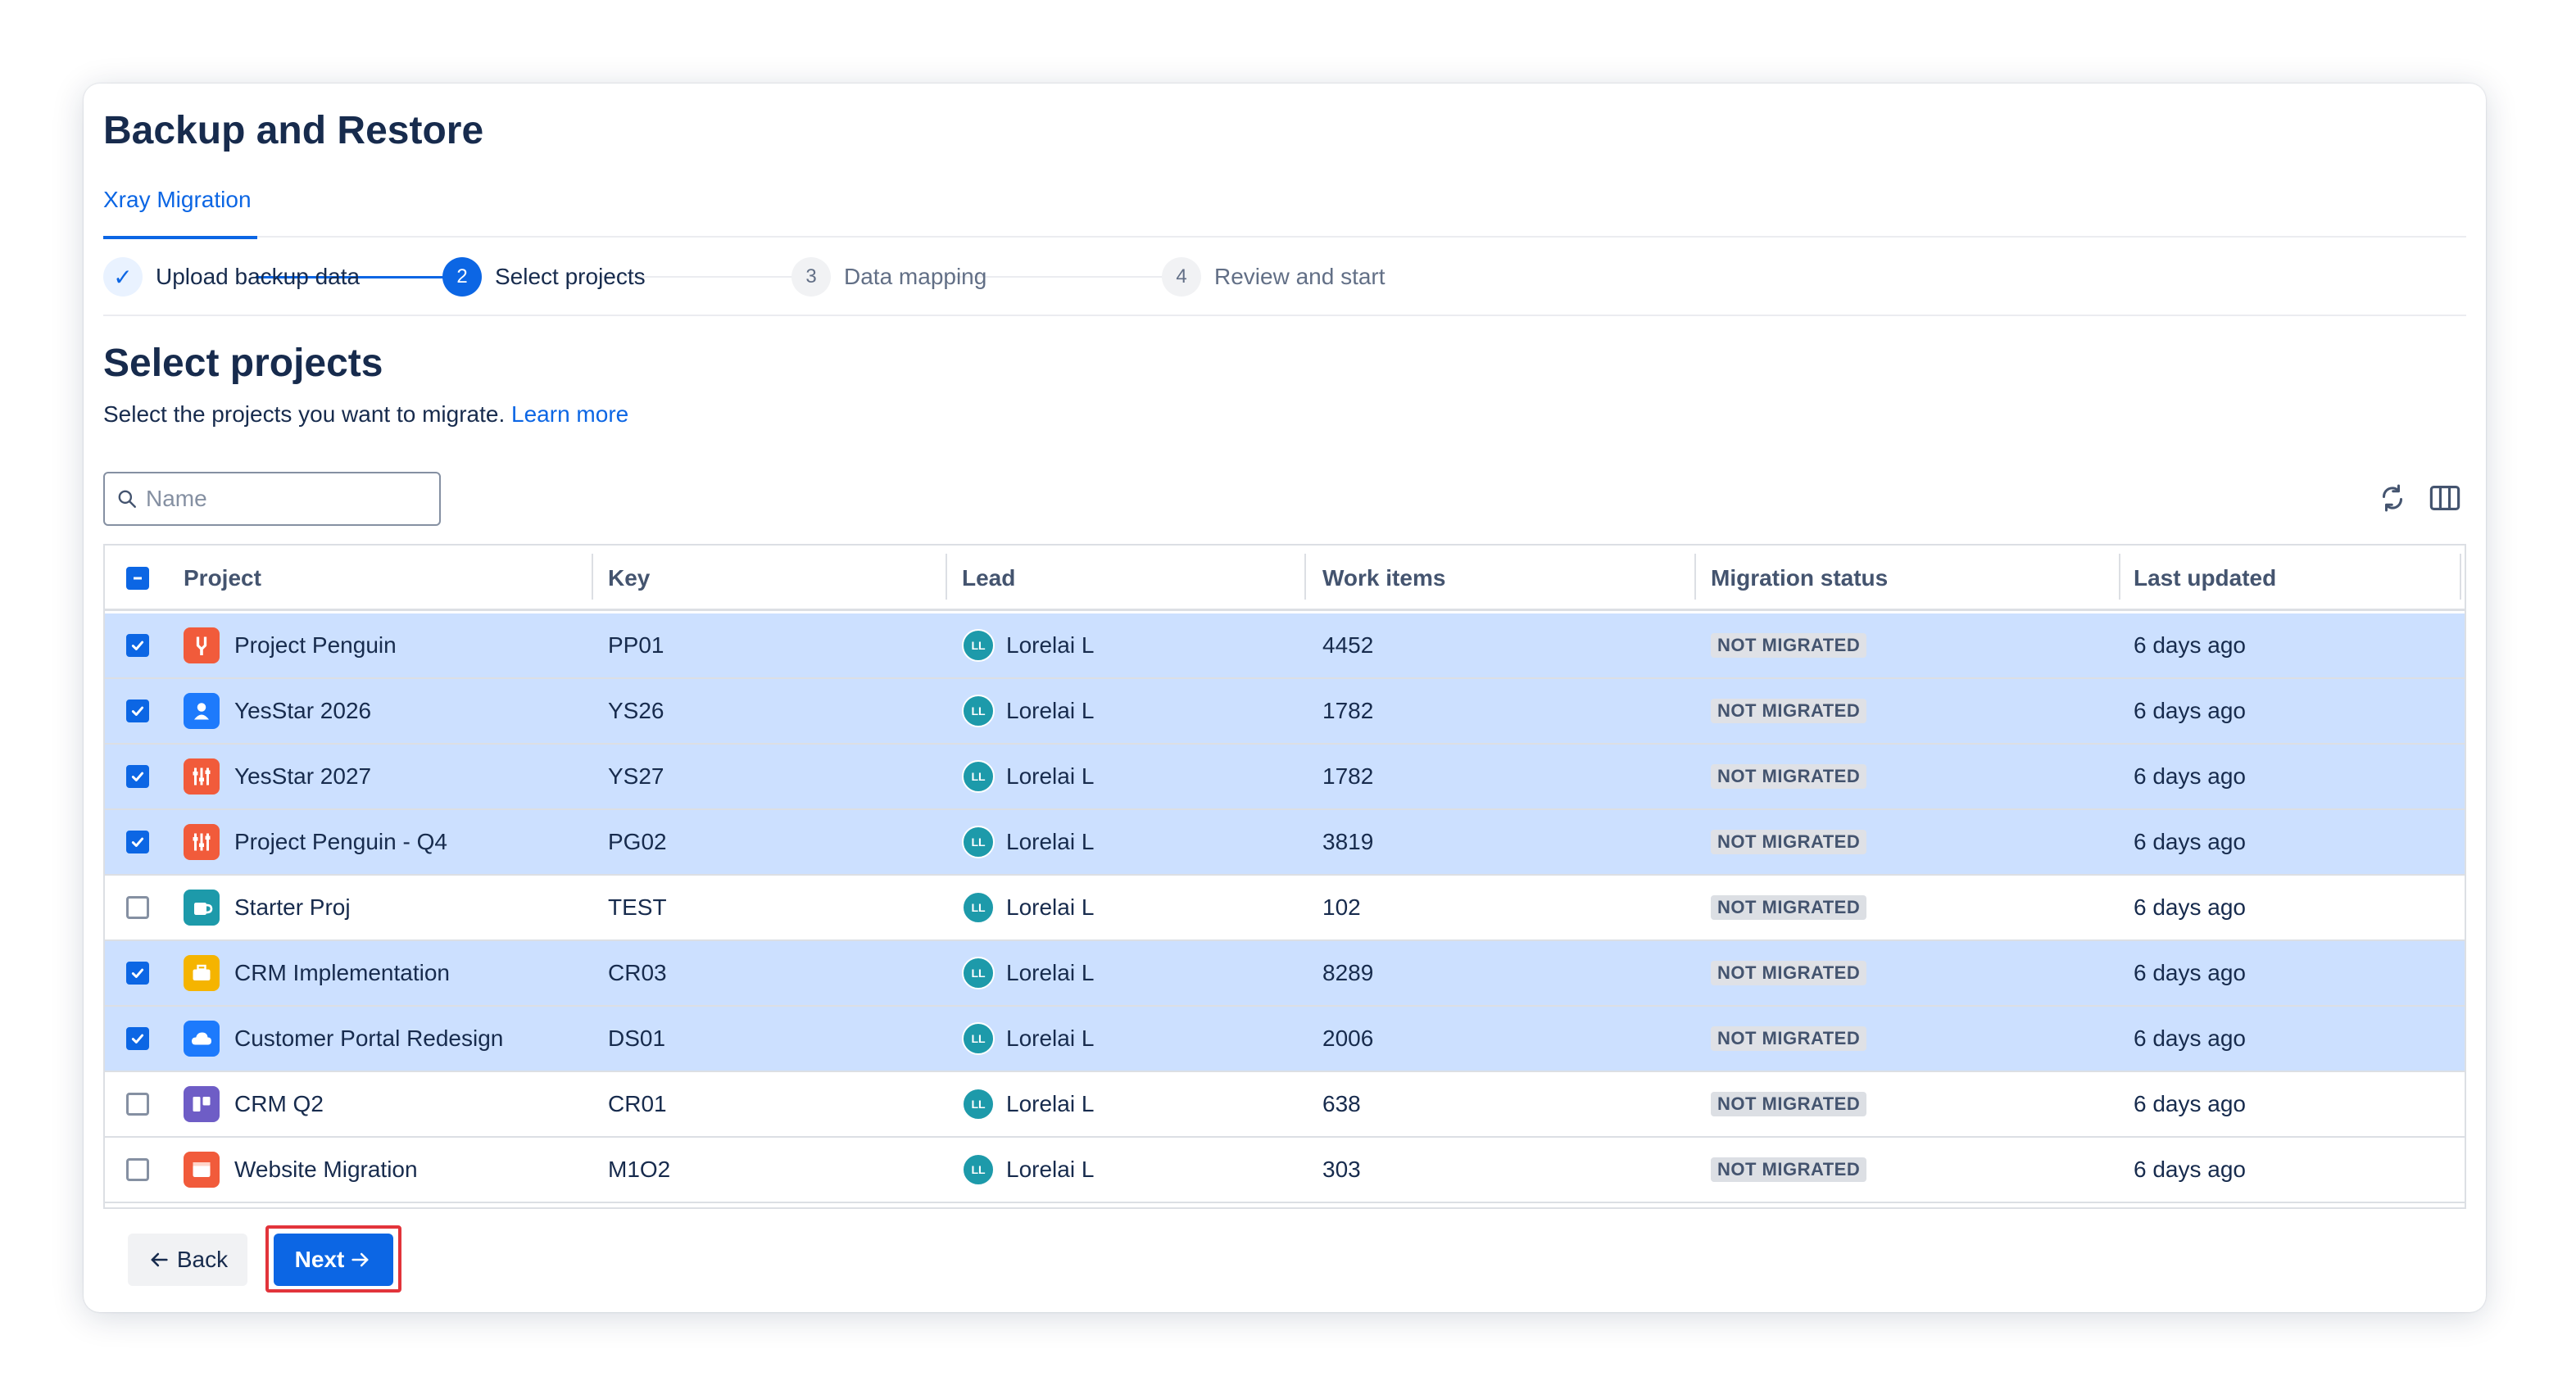 The image size is (2576, 1399). I want to click on project-name: Website Migration, so click(326, 1170).